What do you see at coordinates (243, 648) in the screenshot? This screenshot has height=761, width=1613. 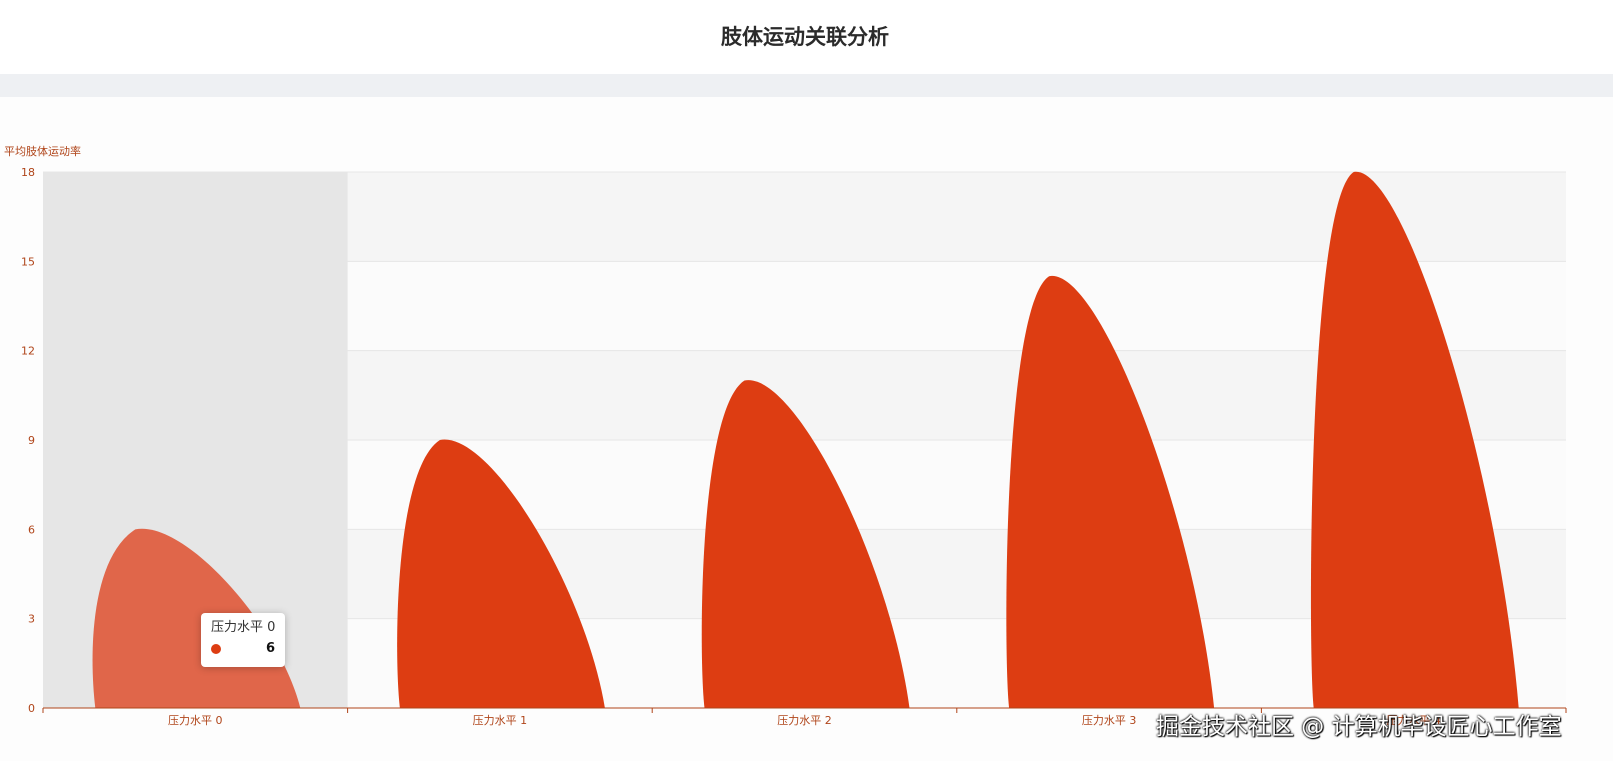 I see `tooltip-row: 6` at bounding box center [243, 648].